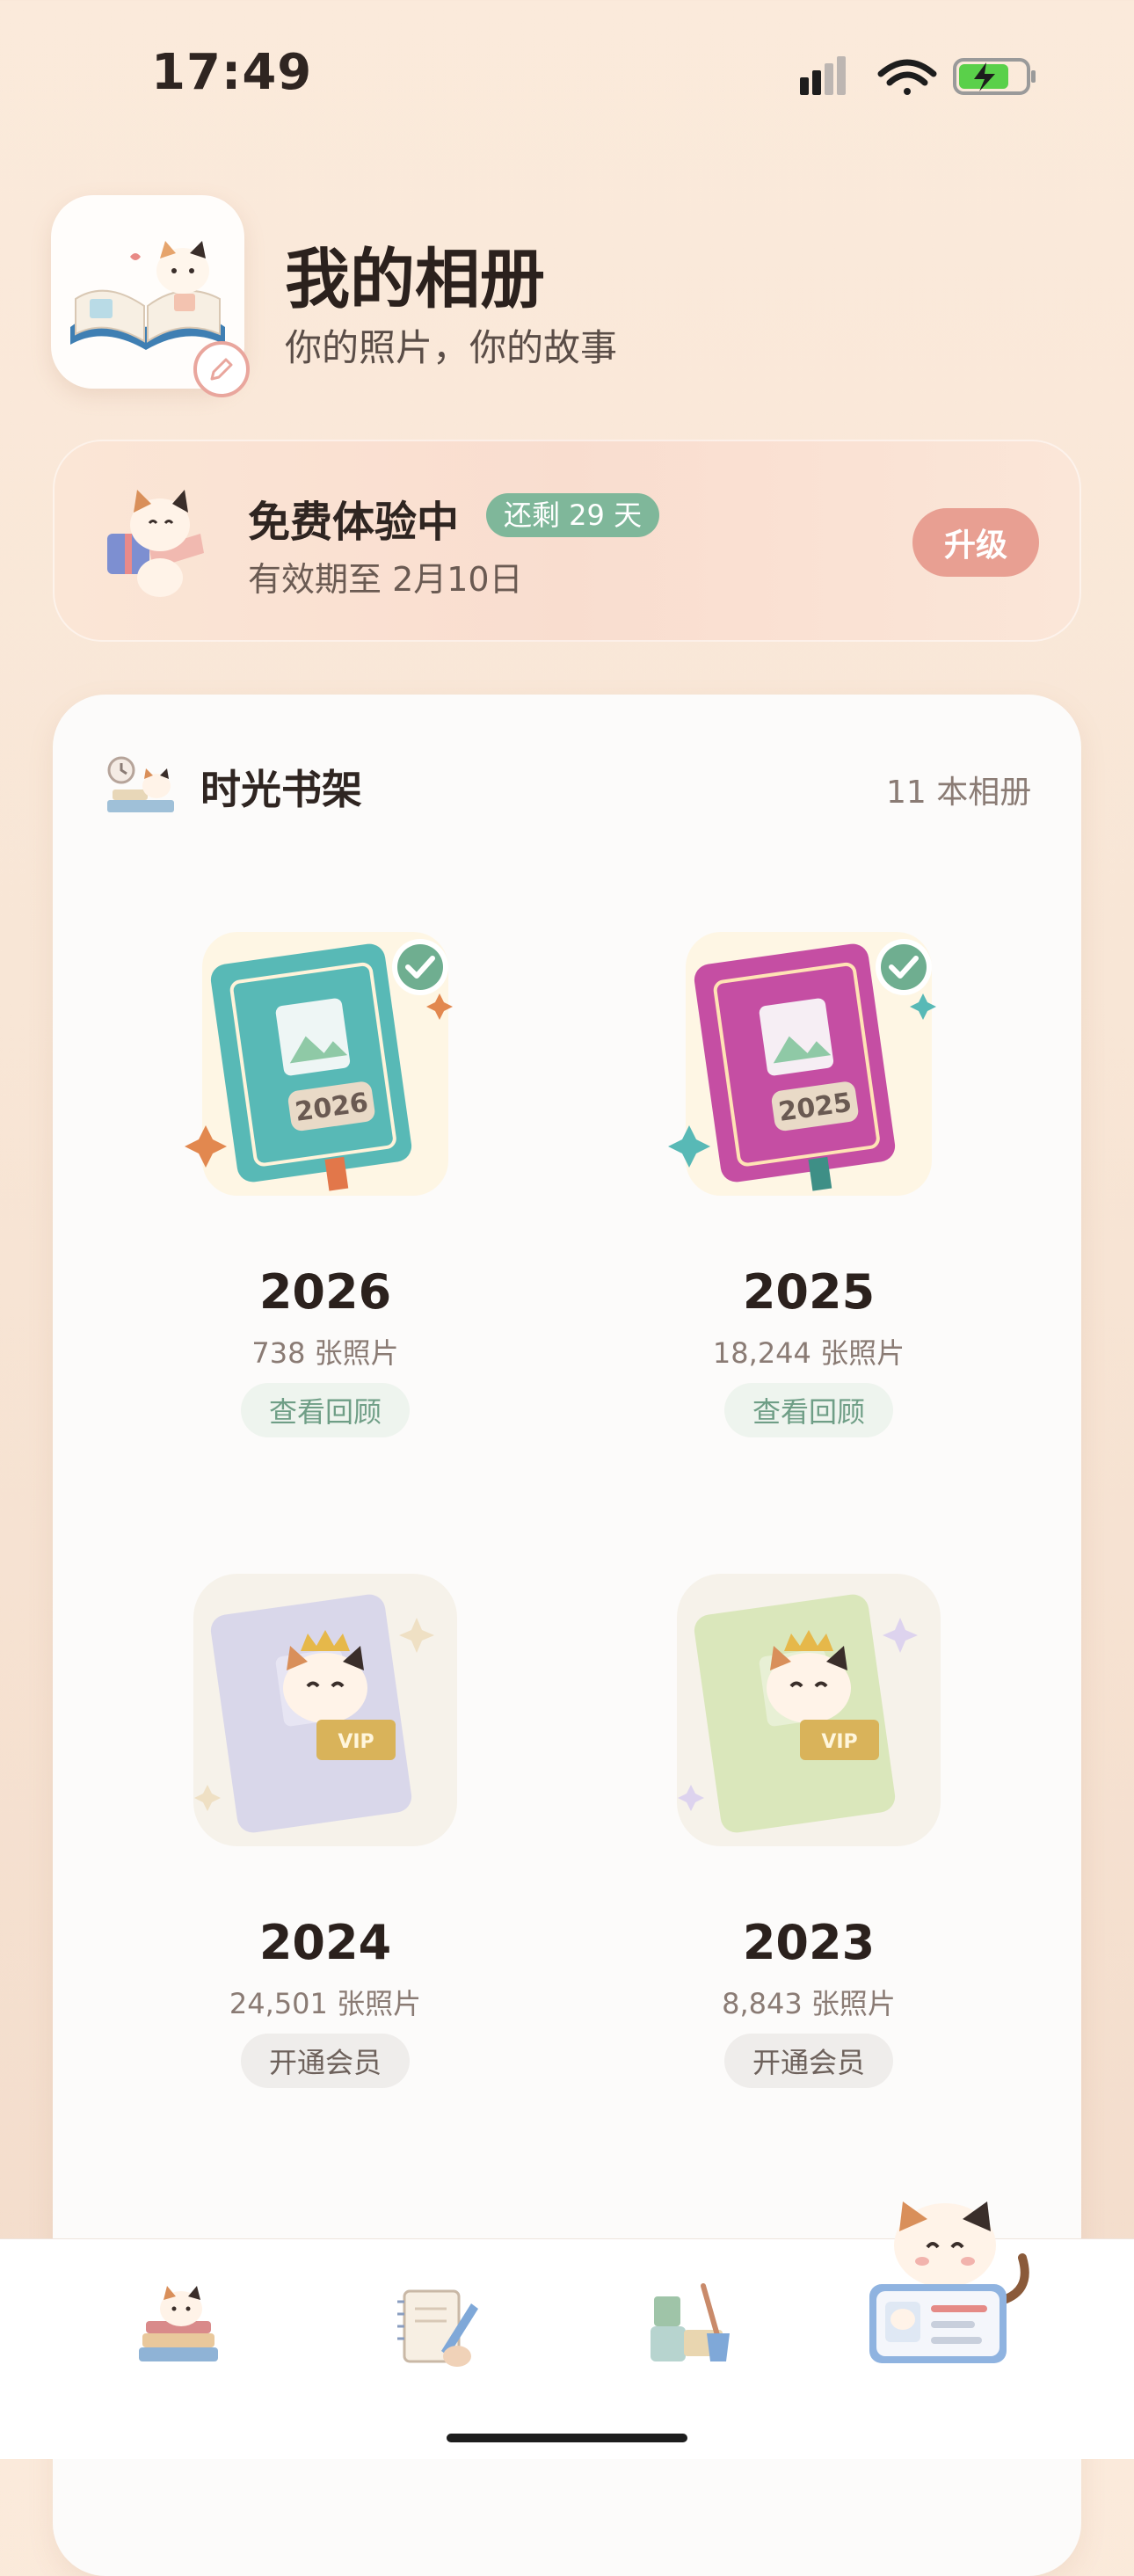  Describe the element at coordinates (907, 77) in the screenshot. I see `wifi-icon` at that location.